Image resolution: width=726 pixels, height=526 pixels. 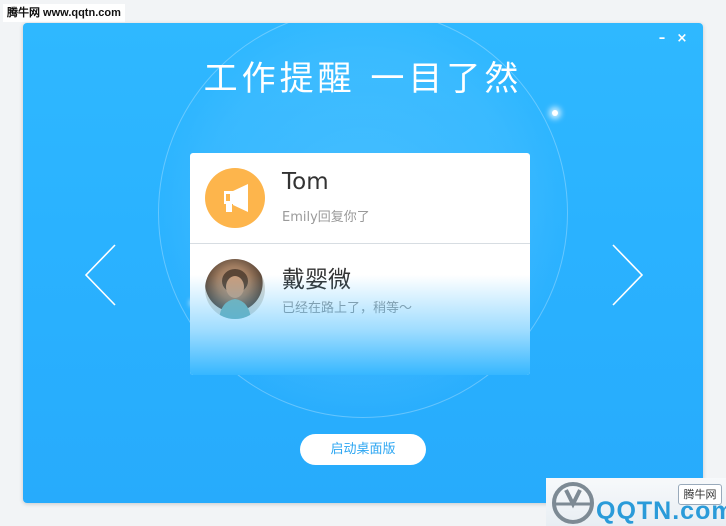 I want to click on chevron-right-icon, so click(x=628, y=275).